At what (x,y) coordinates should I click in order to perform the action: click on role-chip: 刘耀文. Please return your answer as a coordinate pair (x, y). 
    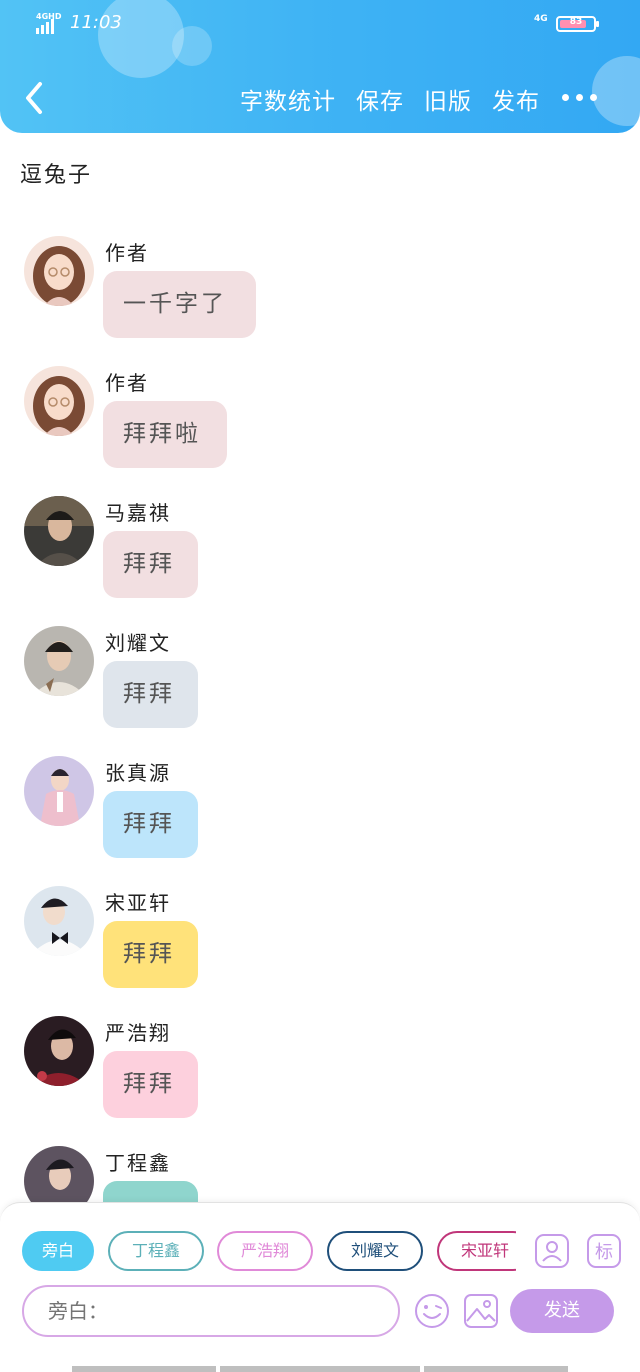
    Looking at the image, I should click on (375, 1251).